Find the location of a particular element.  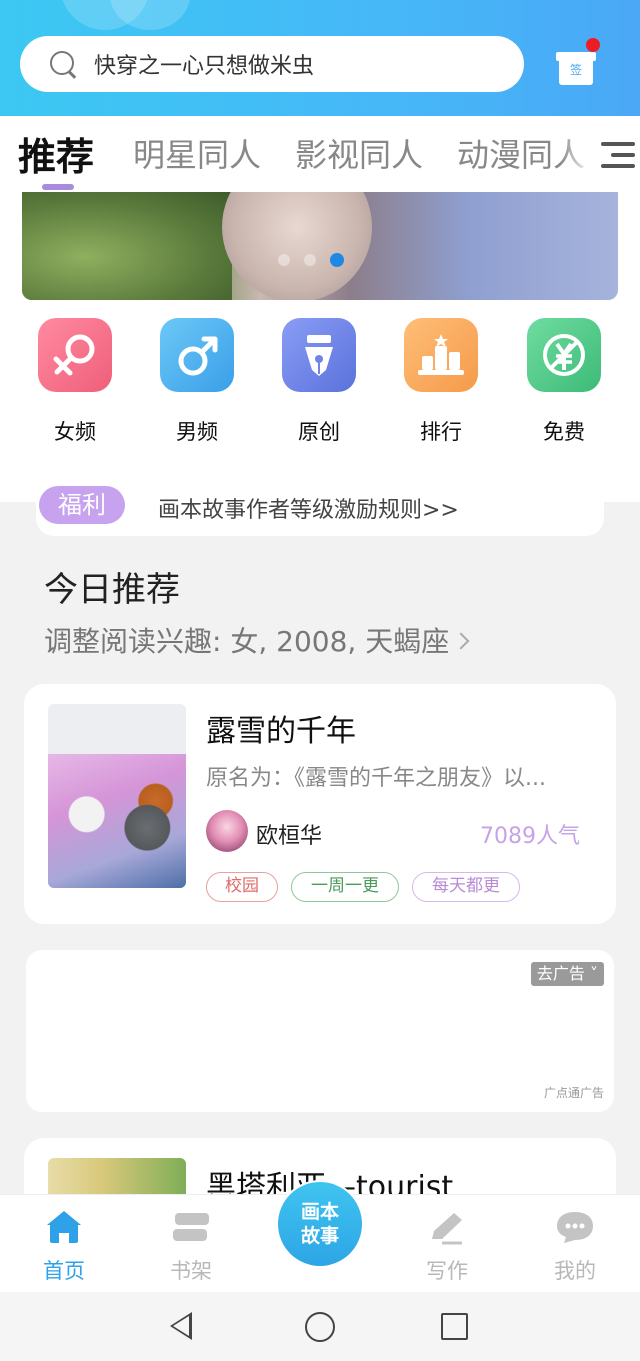

daily-checkin-button: 签 is located at coordinates (578, 62).